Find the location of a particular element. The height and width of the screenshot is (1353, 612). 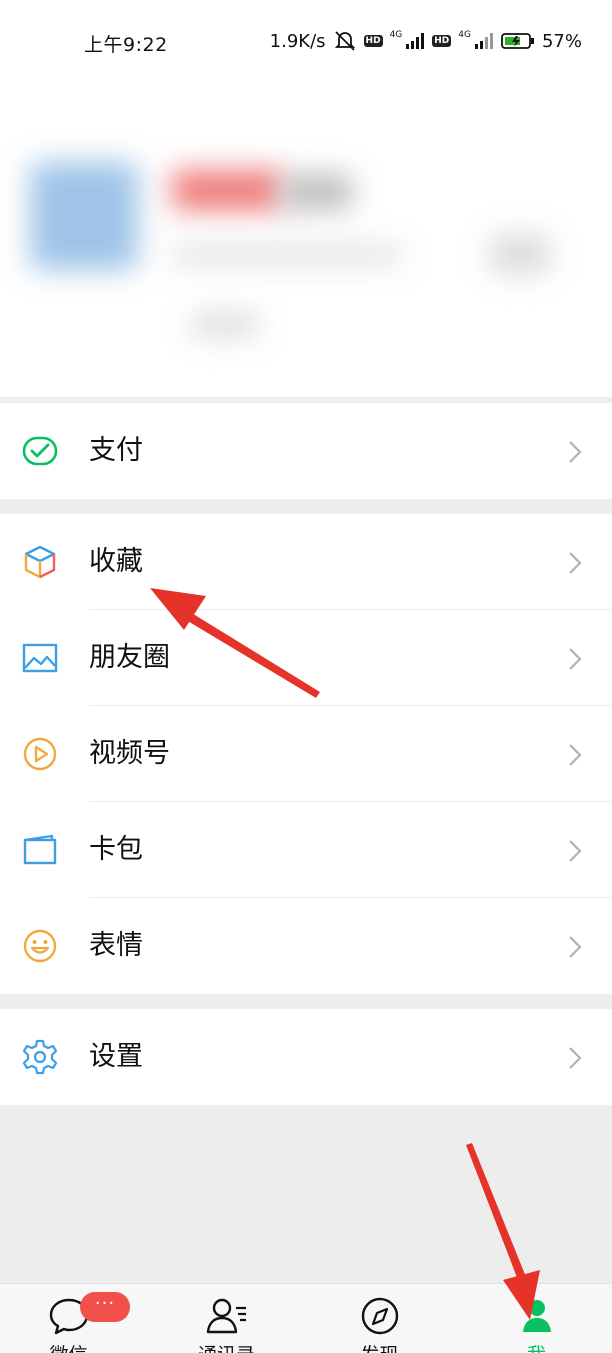

card-wallet-icon is located at coordinates (40, 849).